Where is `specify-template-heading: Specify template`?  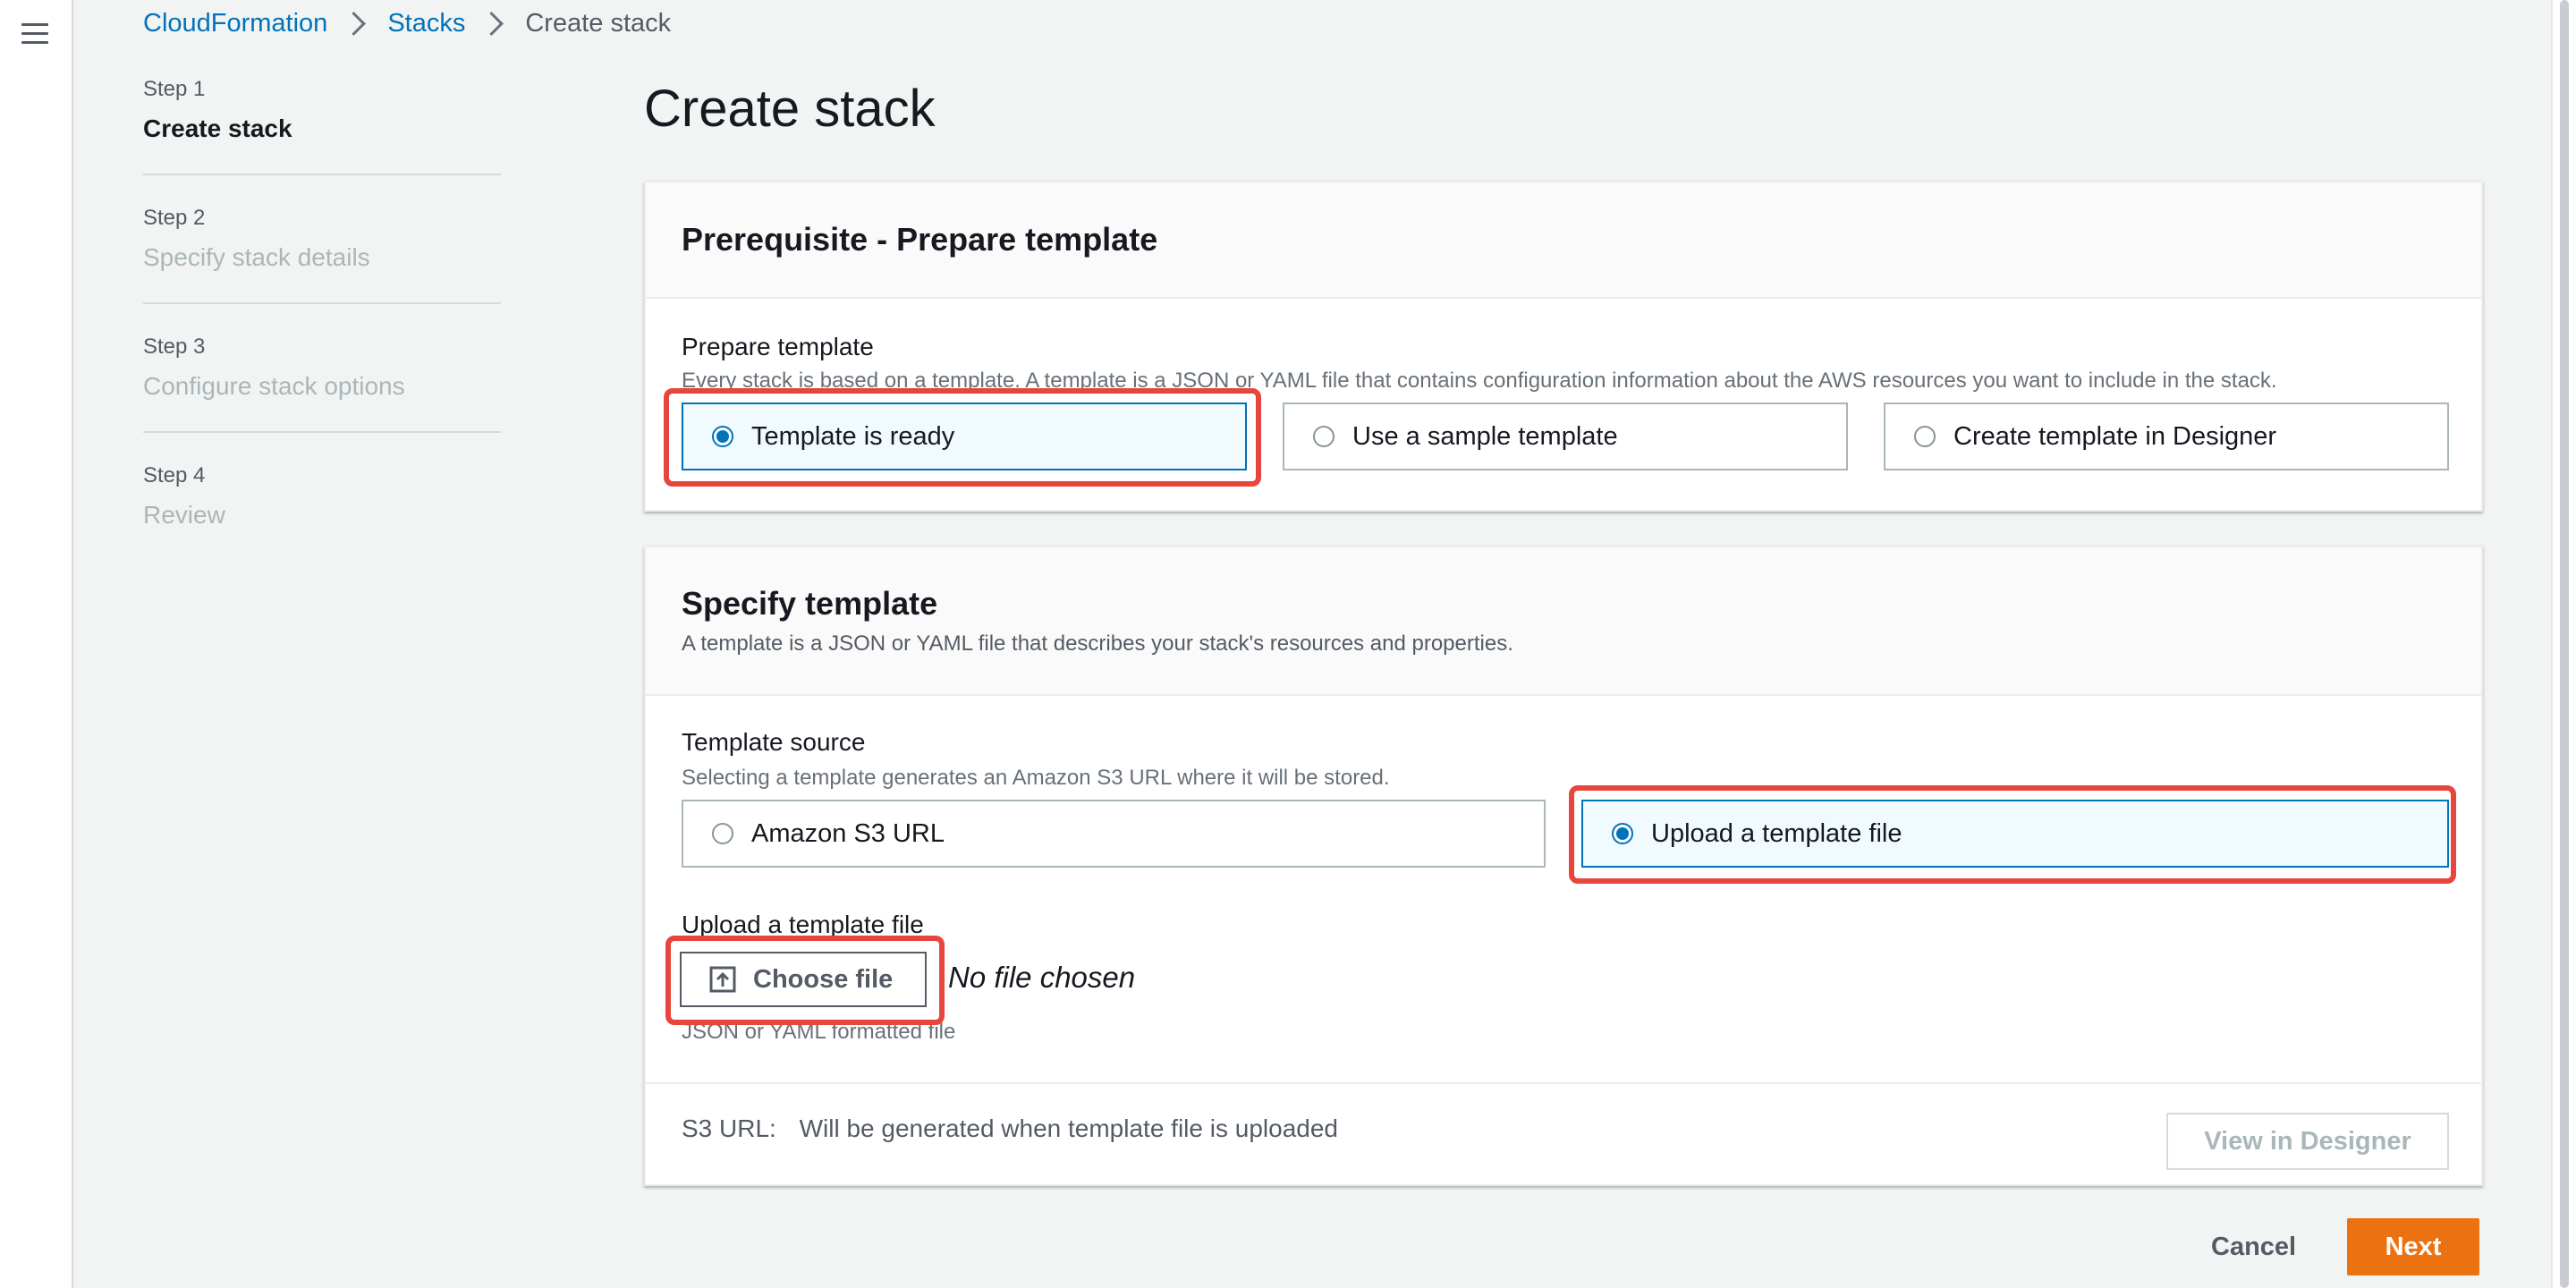 specify-template-heading: Specify template is located at coordinates (810, 603).